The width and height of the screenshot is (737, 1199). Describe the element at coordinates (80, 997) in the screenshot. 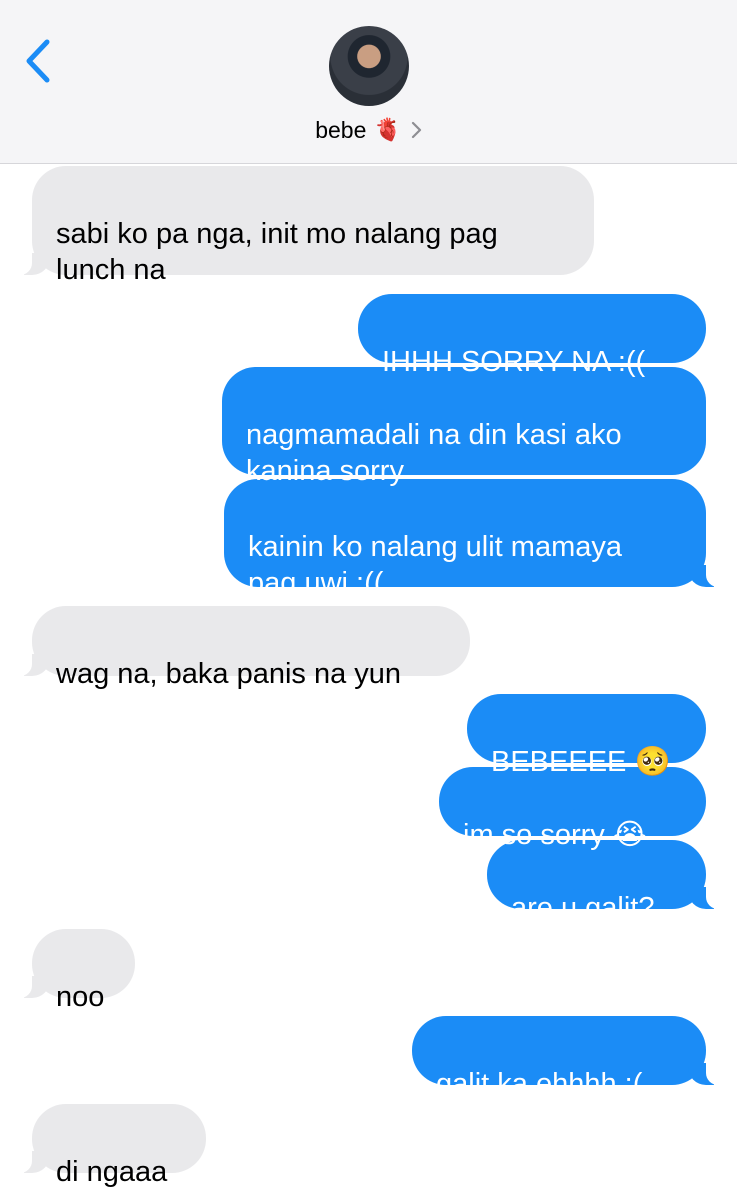

I see `message-text: noo` at that location.